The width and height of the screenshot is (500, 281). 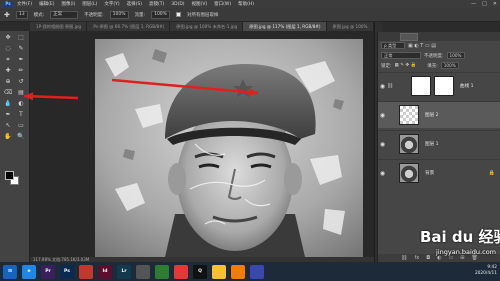 I want to click on menu-window: 窗口(W), so click(x=222, y=4).